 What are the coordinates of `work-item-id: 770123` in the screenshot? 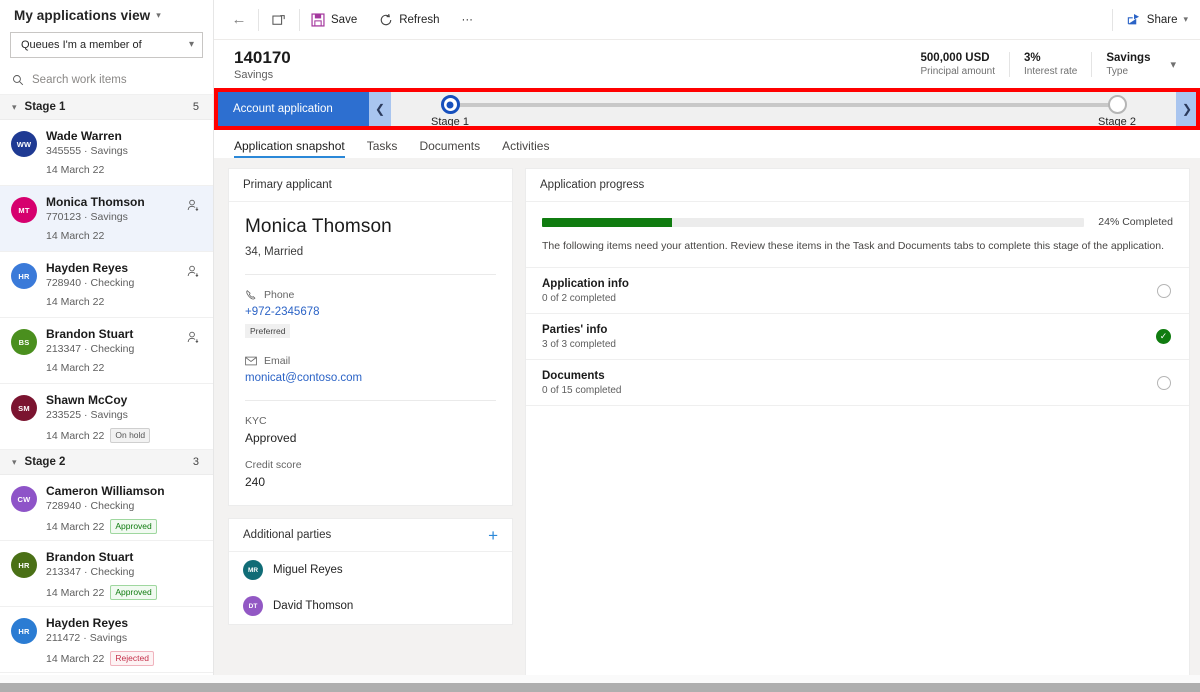 It's located at (64, 217).